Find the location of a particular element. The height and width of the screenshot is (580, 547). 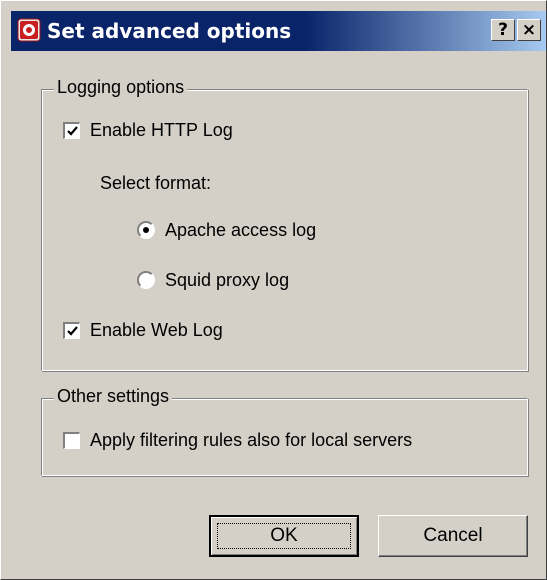

select-format-label: Select format: is located at coordinates (156, 183).